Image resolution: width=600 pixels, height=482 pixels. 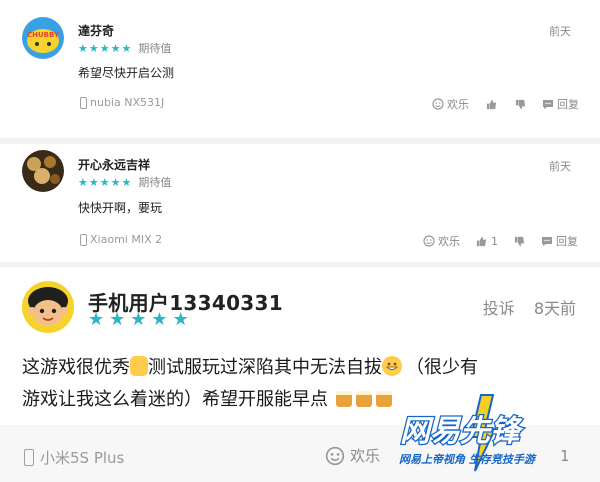 I want to click on comment-text-part: 这游戏很优秀, so click(x=76, y=367).